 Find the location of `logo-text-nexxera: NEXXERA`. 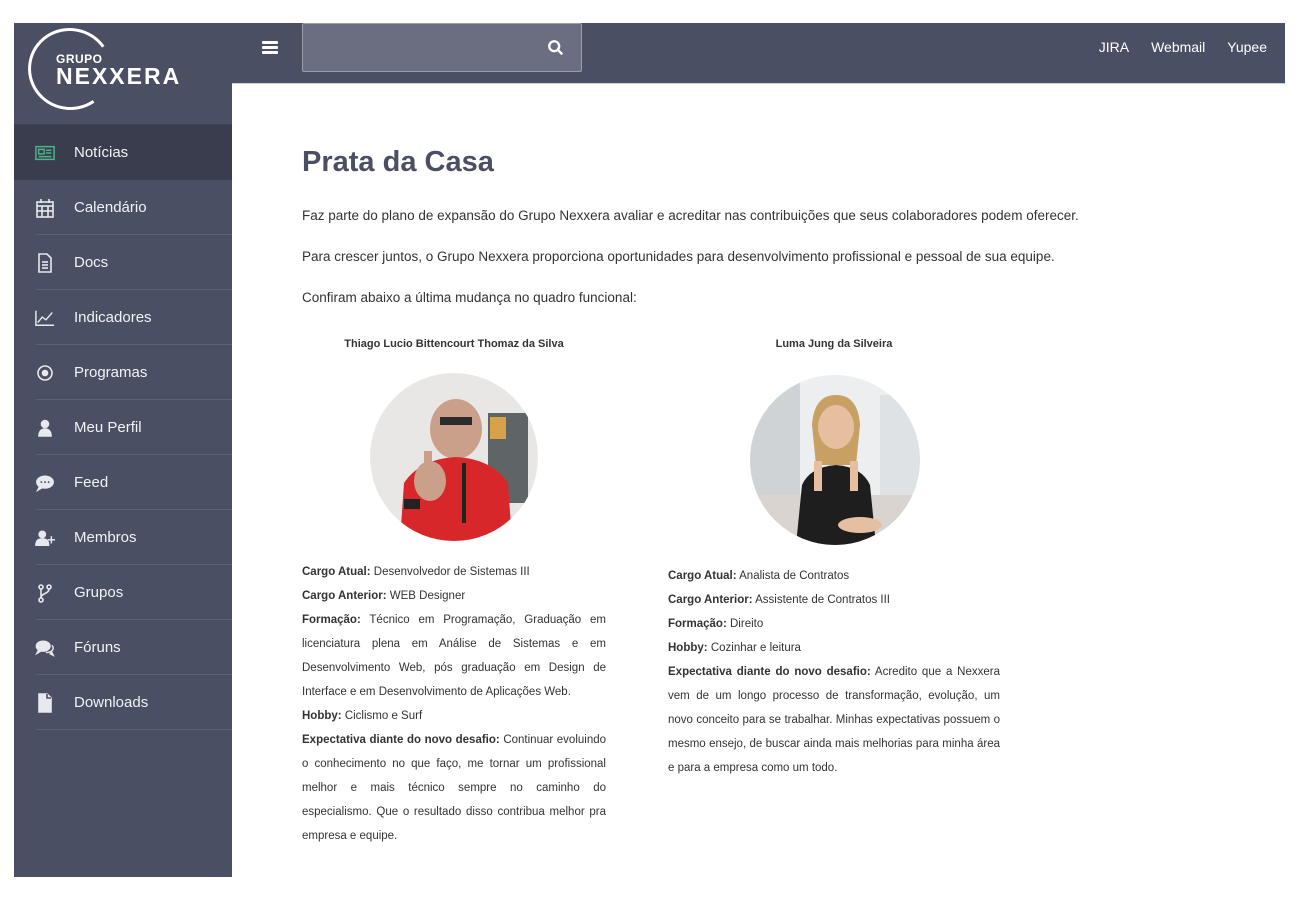

logo-text-nexxera: NEXXERA is located at coordinates (119, 76).